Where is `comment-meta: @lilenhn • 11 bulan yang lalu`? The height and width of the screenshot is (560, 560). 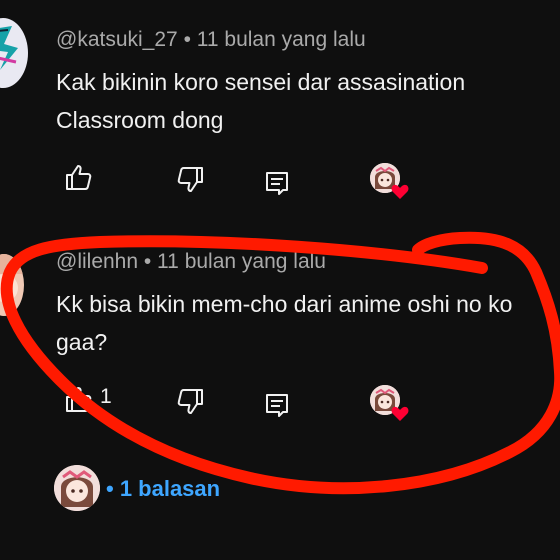
comment-meta: @lilenhn • 11 bulan yang lalu is located at coordinates (191, 262).